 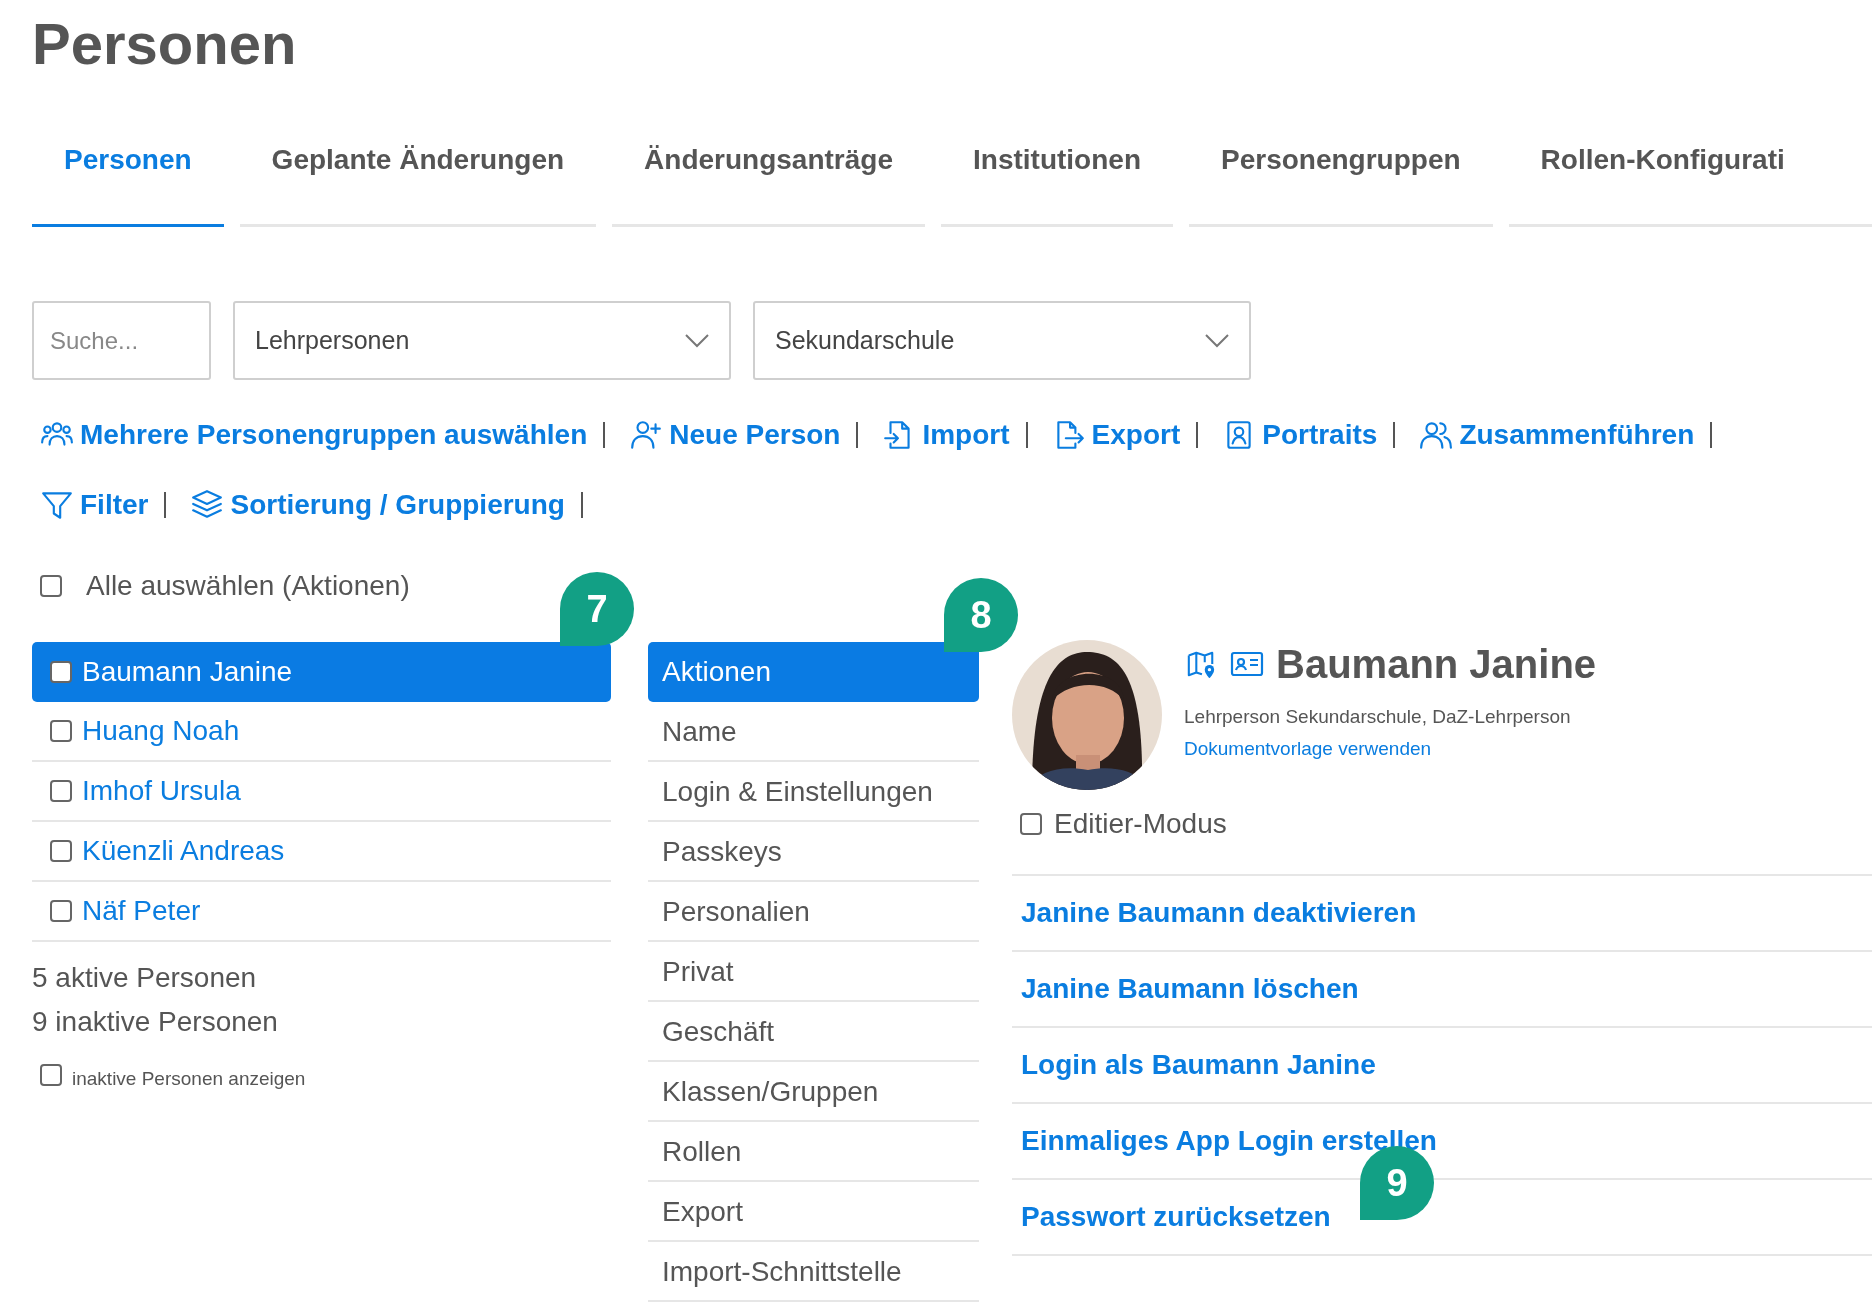 What do you see at coordinates (813, 1212) in the screenshot?
I see `section-list-item: Export` at bounding box center [813, 1212].